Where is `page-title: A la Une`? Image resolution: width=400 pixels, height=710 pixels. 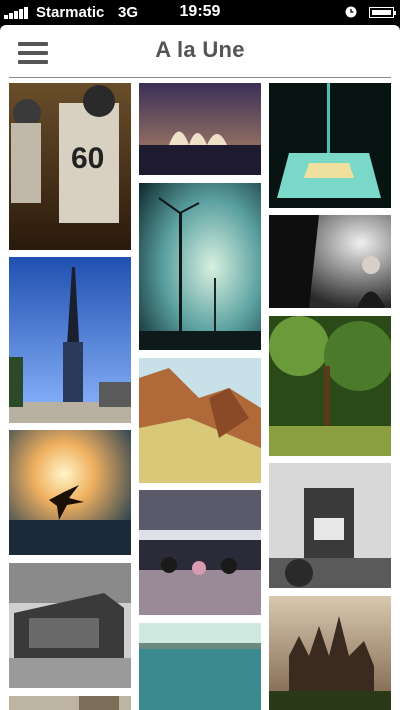 page-title: A la Une is located at coordinates (200, 49).